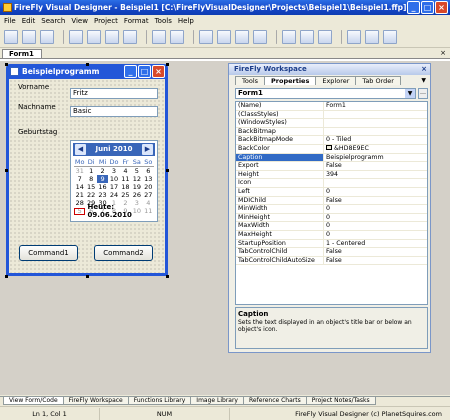 The height and width of the screenshot is (420, 450). I want to click on tab-explorer: Explorer, so click(336, 80).